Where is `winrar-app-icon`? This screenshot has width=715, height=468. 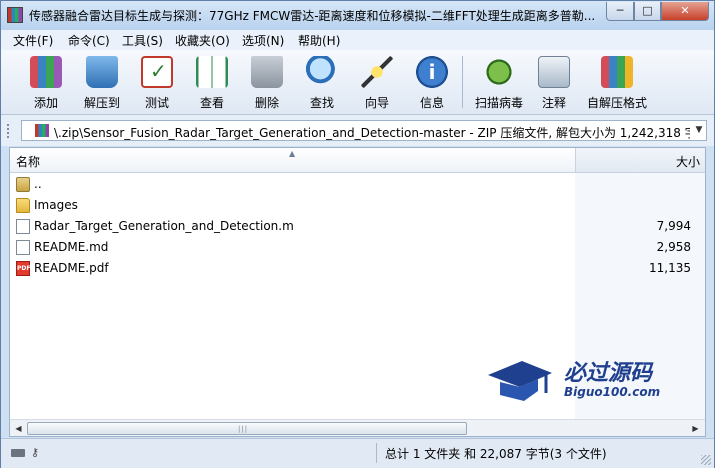 winrar-app-icon is located at coordinates (15, 15).